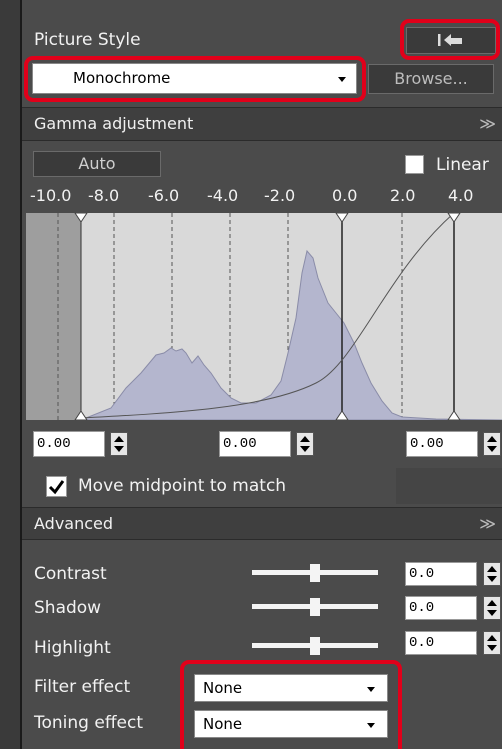 The width and height of the screenshot is (502, 749). Describe the element at coordinates (449, 486) in the screenshot. I see `empty-panel-area` at that location.